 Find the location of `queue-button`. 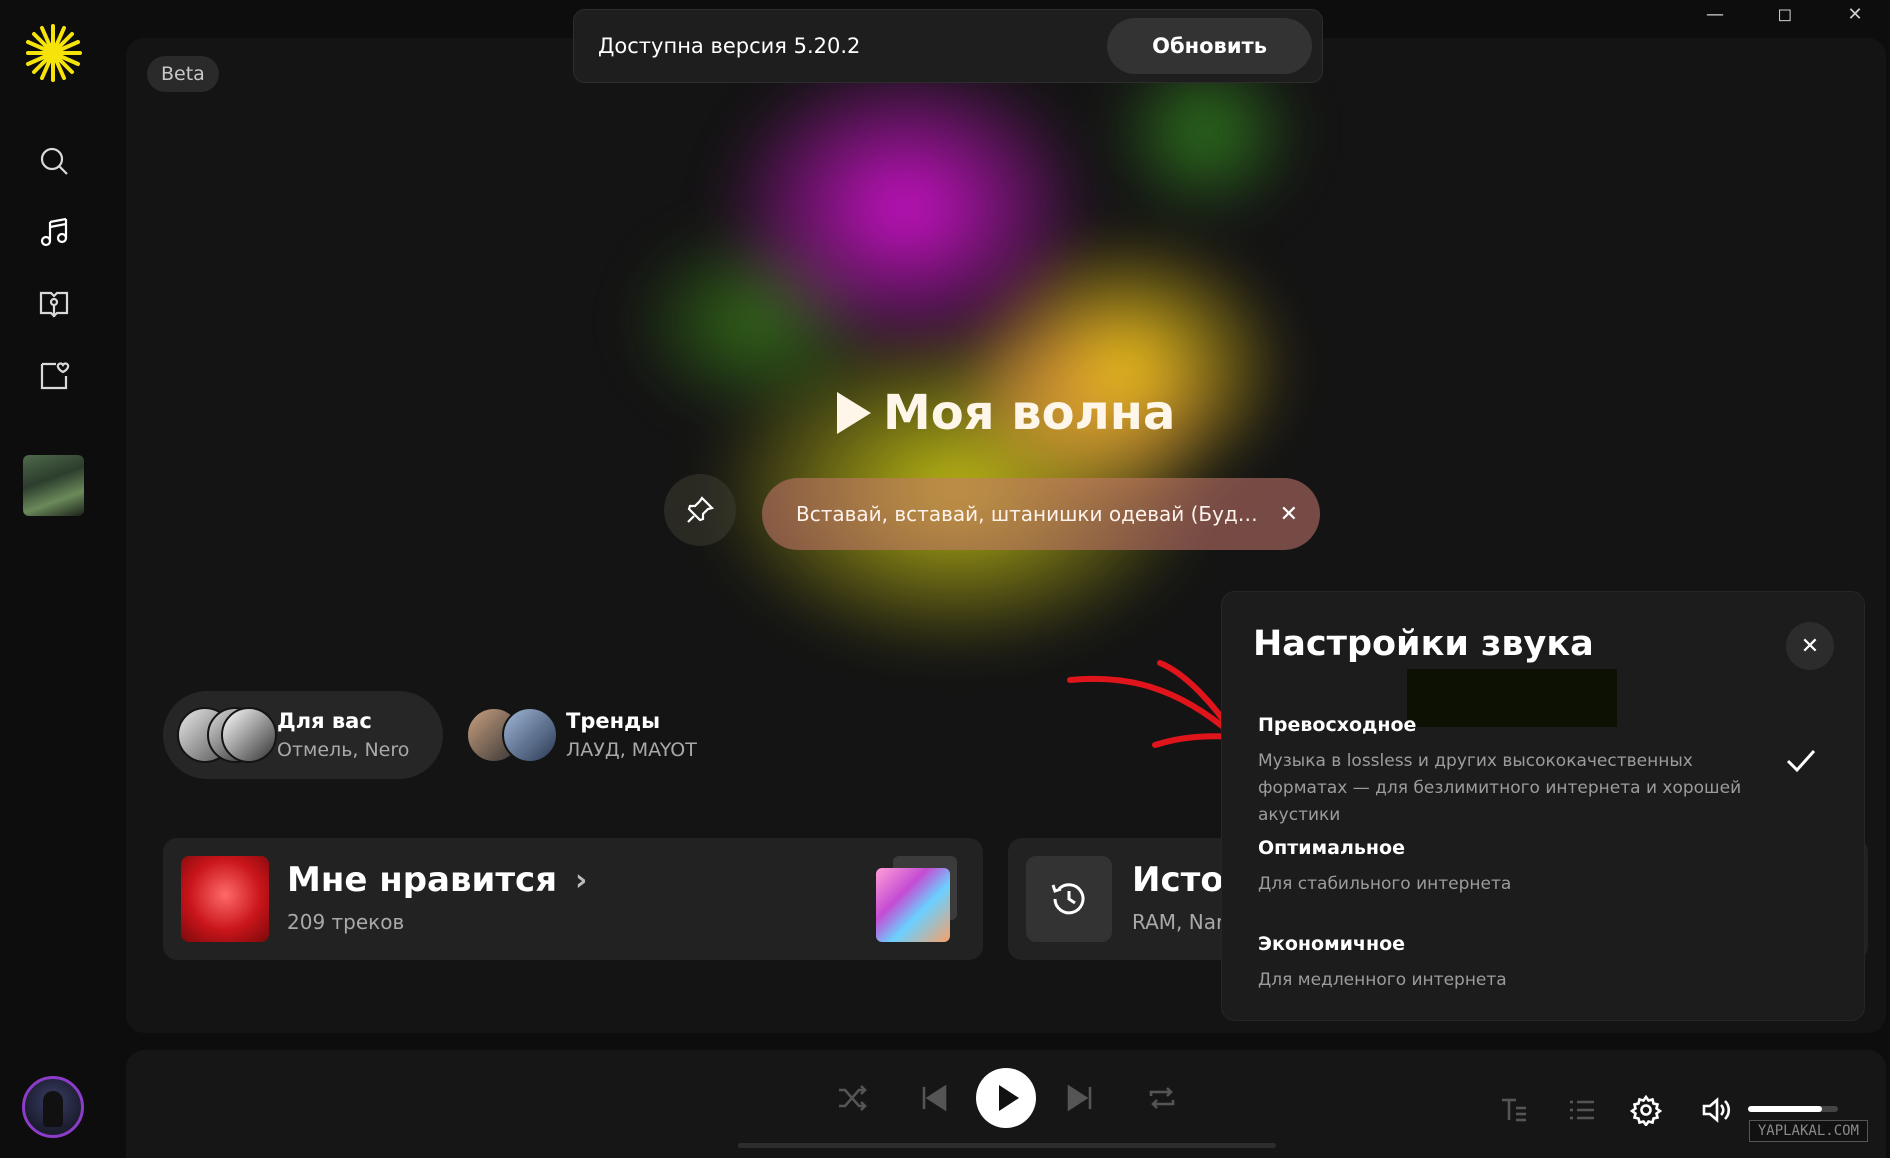

queue-button is located at coordinates (1582, 1110).